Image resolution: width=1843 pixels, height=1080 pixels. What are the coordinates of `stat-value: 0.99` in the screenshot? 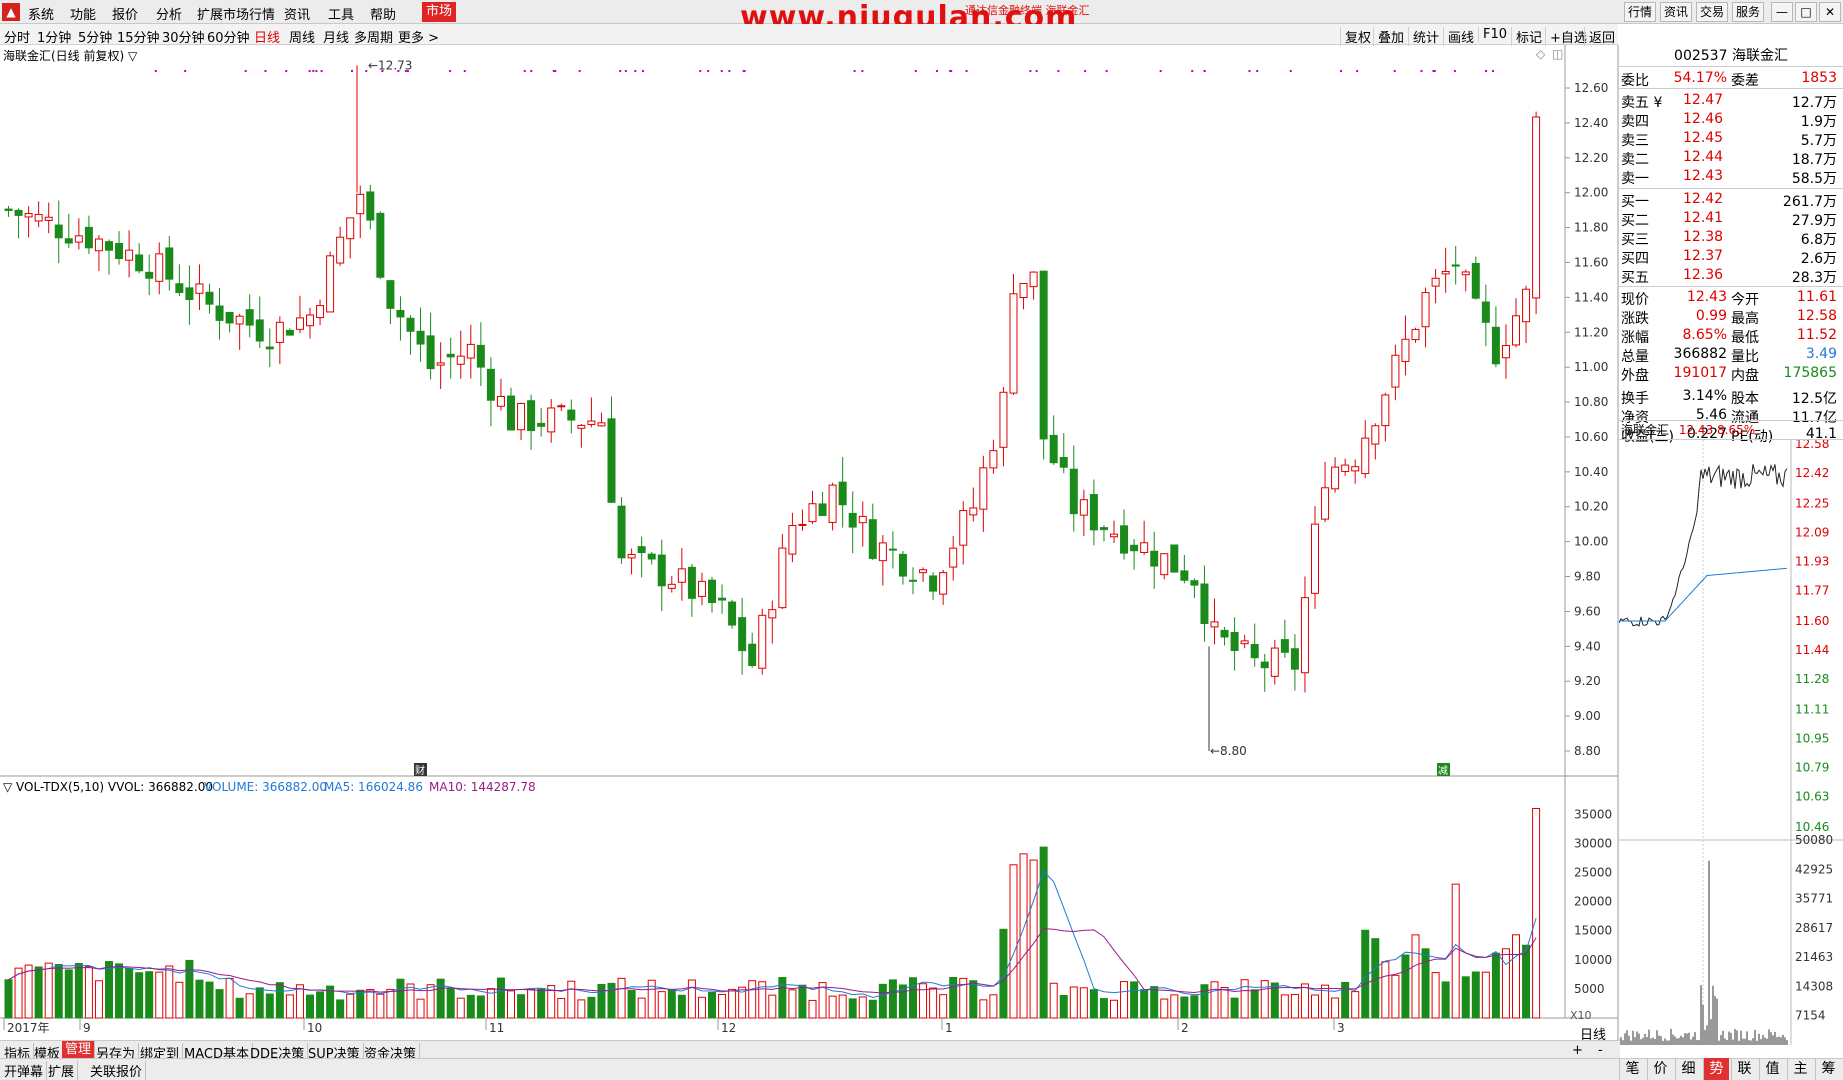 It's located at (1711, 316).